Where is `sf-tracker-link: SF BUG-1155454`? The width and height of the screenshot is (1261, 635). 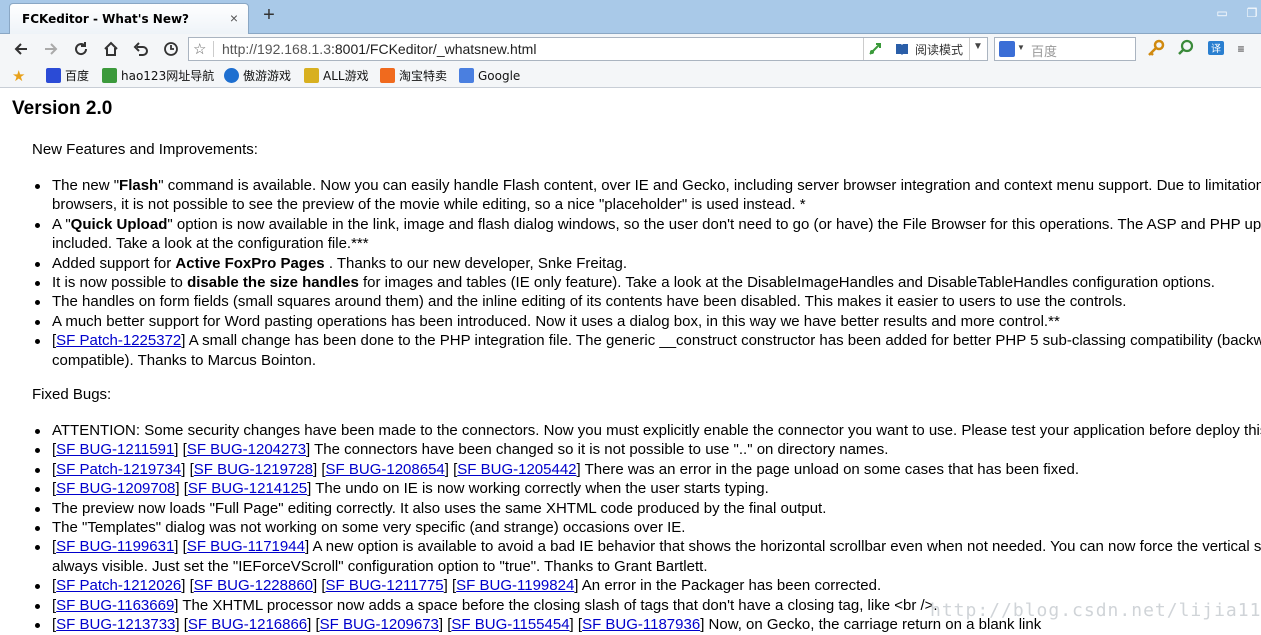
sf-tracker-link: SF BUG-1155454 is located at coordinates (510, 624).